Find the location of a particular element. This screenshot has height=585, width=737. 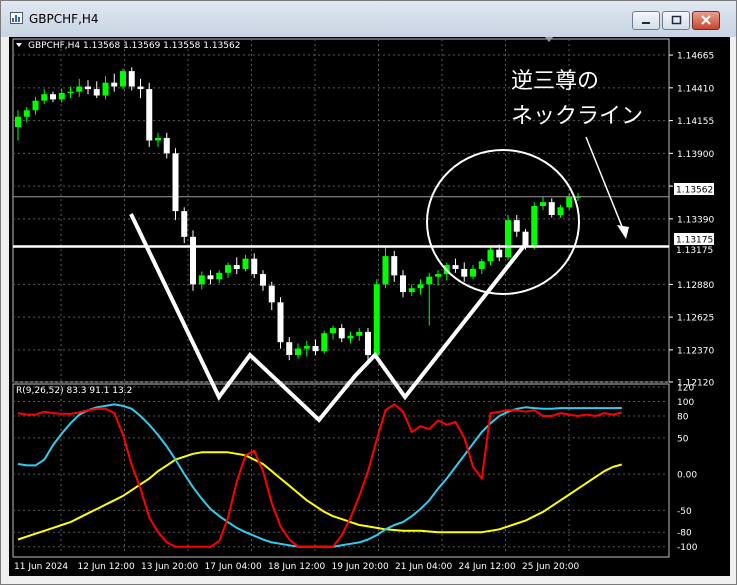

chart-window-icon is located at coordinates (16, 18).